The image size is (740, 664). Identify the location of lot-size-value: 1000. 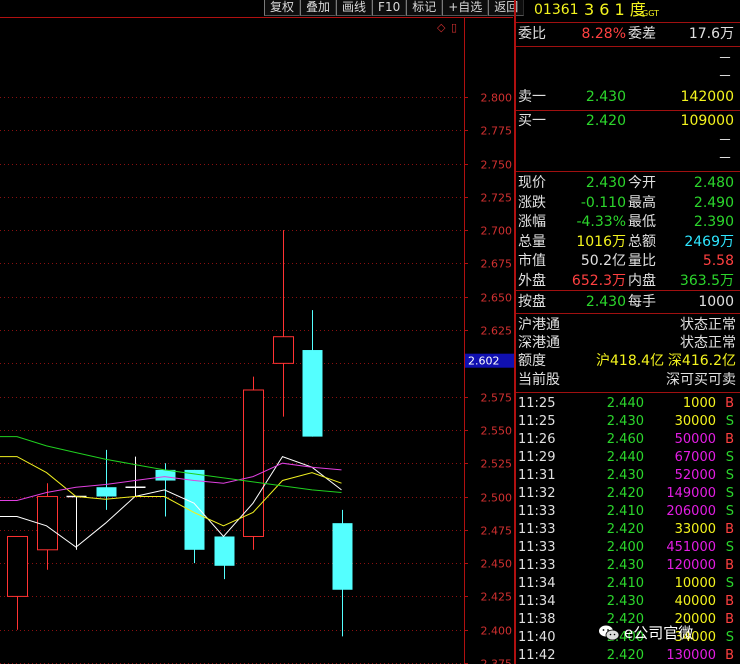
(716, 302).